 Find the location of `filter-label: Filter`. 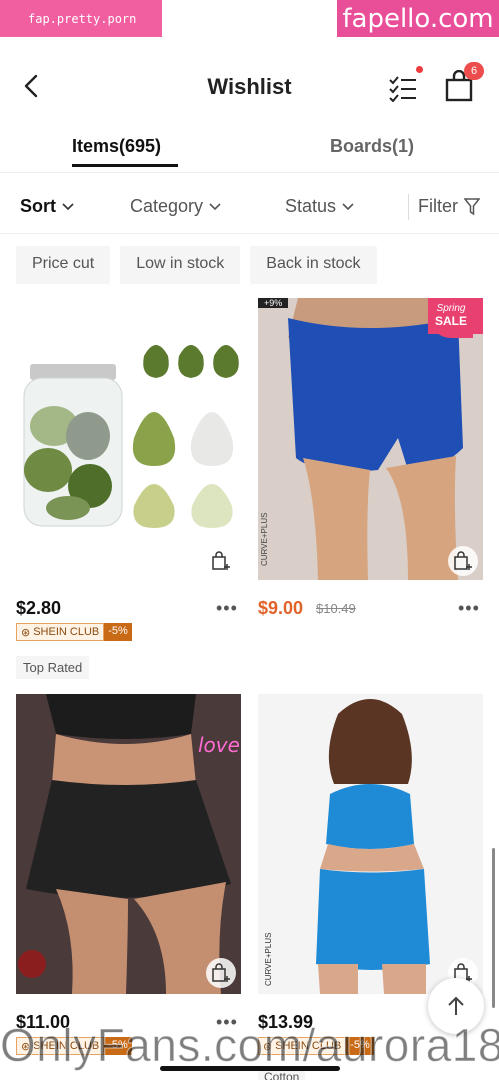

filter-label: Filter is located at coordinates (438, 206).